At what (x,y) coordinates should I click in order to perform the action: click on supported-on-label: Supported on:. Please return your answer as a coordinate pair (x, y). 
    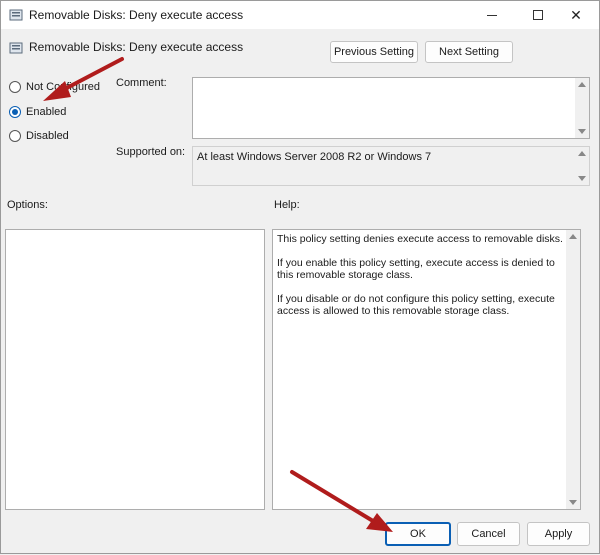
    Looking at the image, I should click on (151, 152).